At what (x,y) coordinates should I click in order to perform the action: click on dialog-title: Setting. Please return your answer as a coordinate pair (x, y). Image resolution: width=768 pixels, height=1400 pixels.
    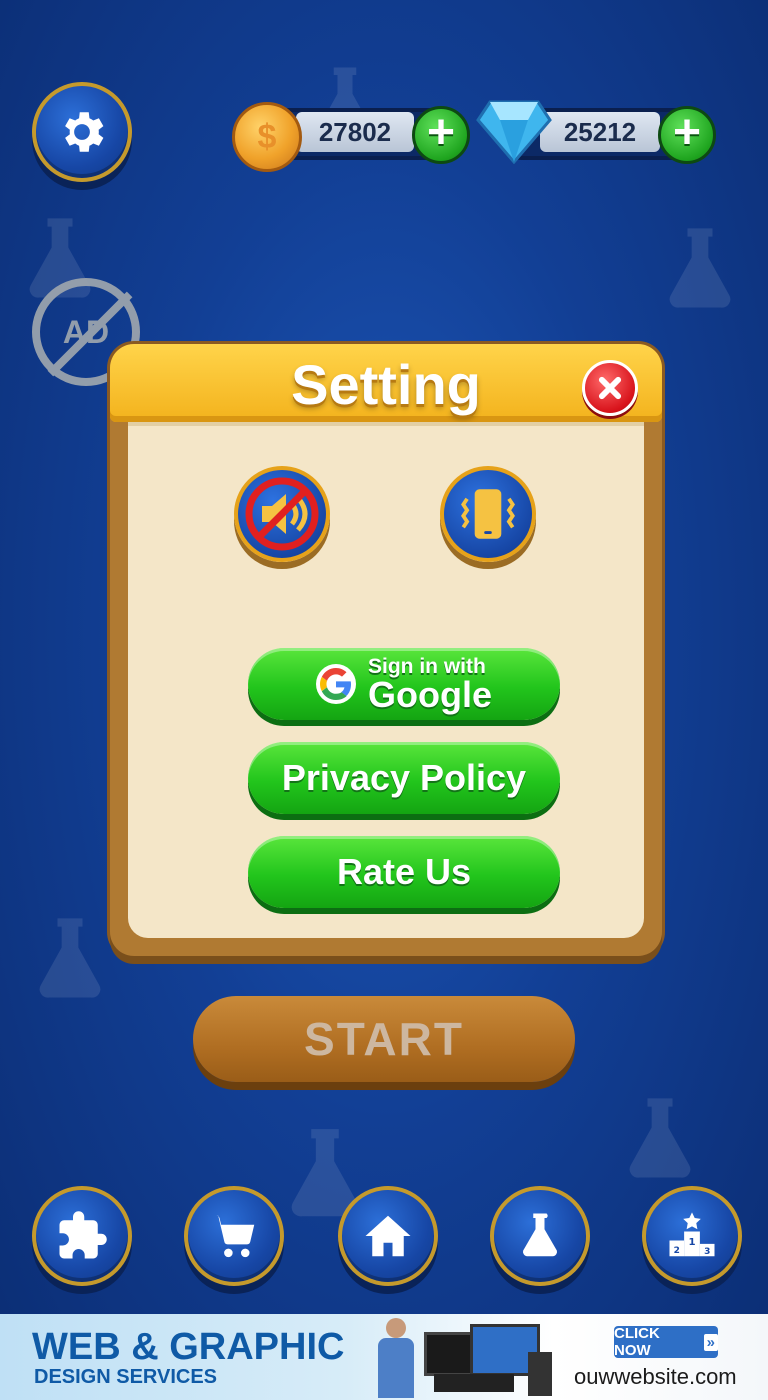
    Looking at the image, I should click on (386, 384).